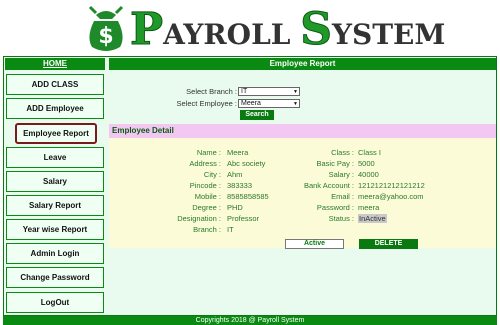  Describe the element at coordinates (341, 218) in the screenshot. I see `status-label: Status :` at that location.